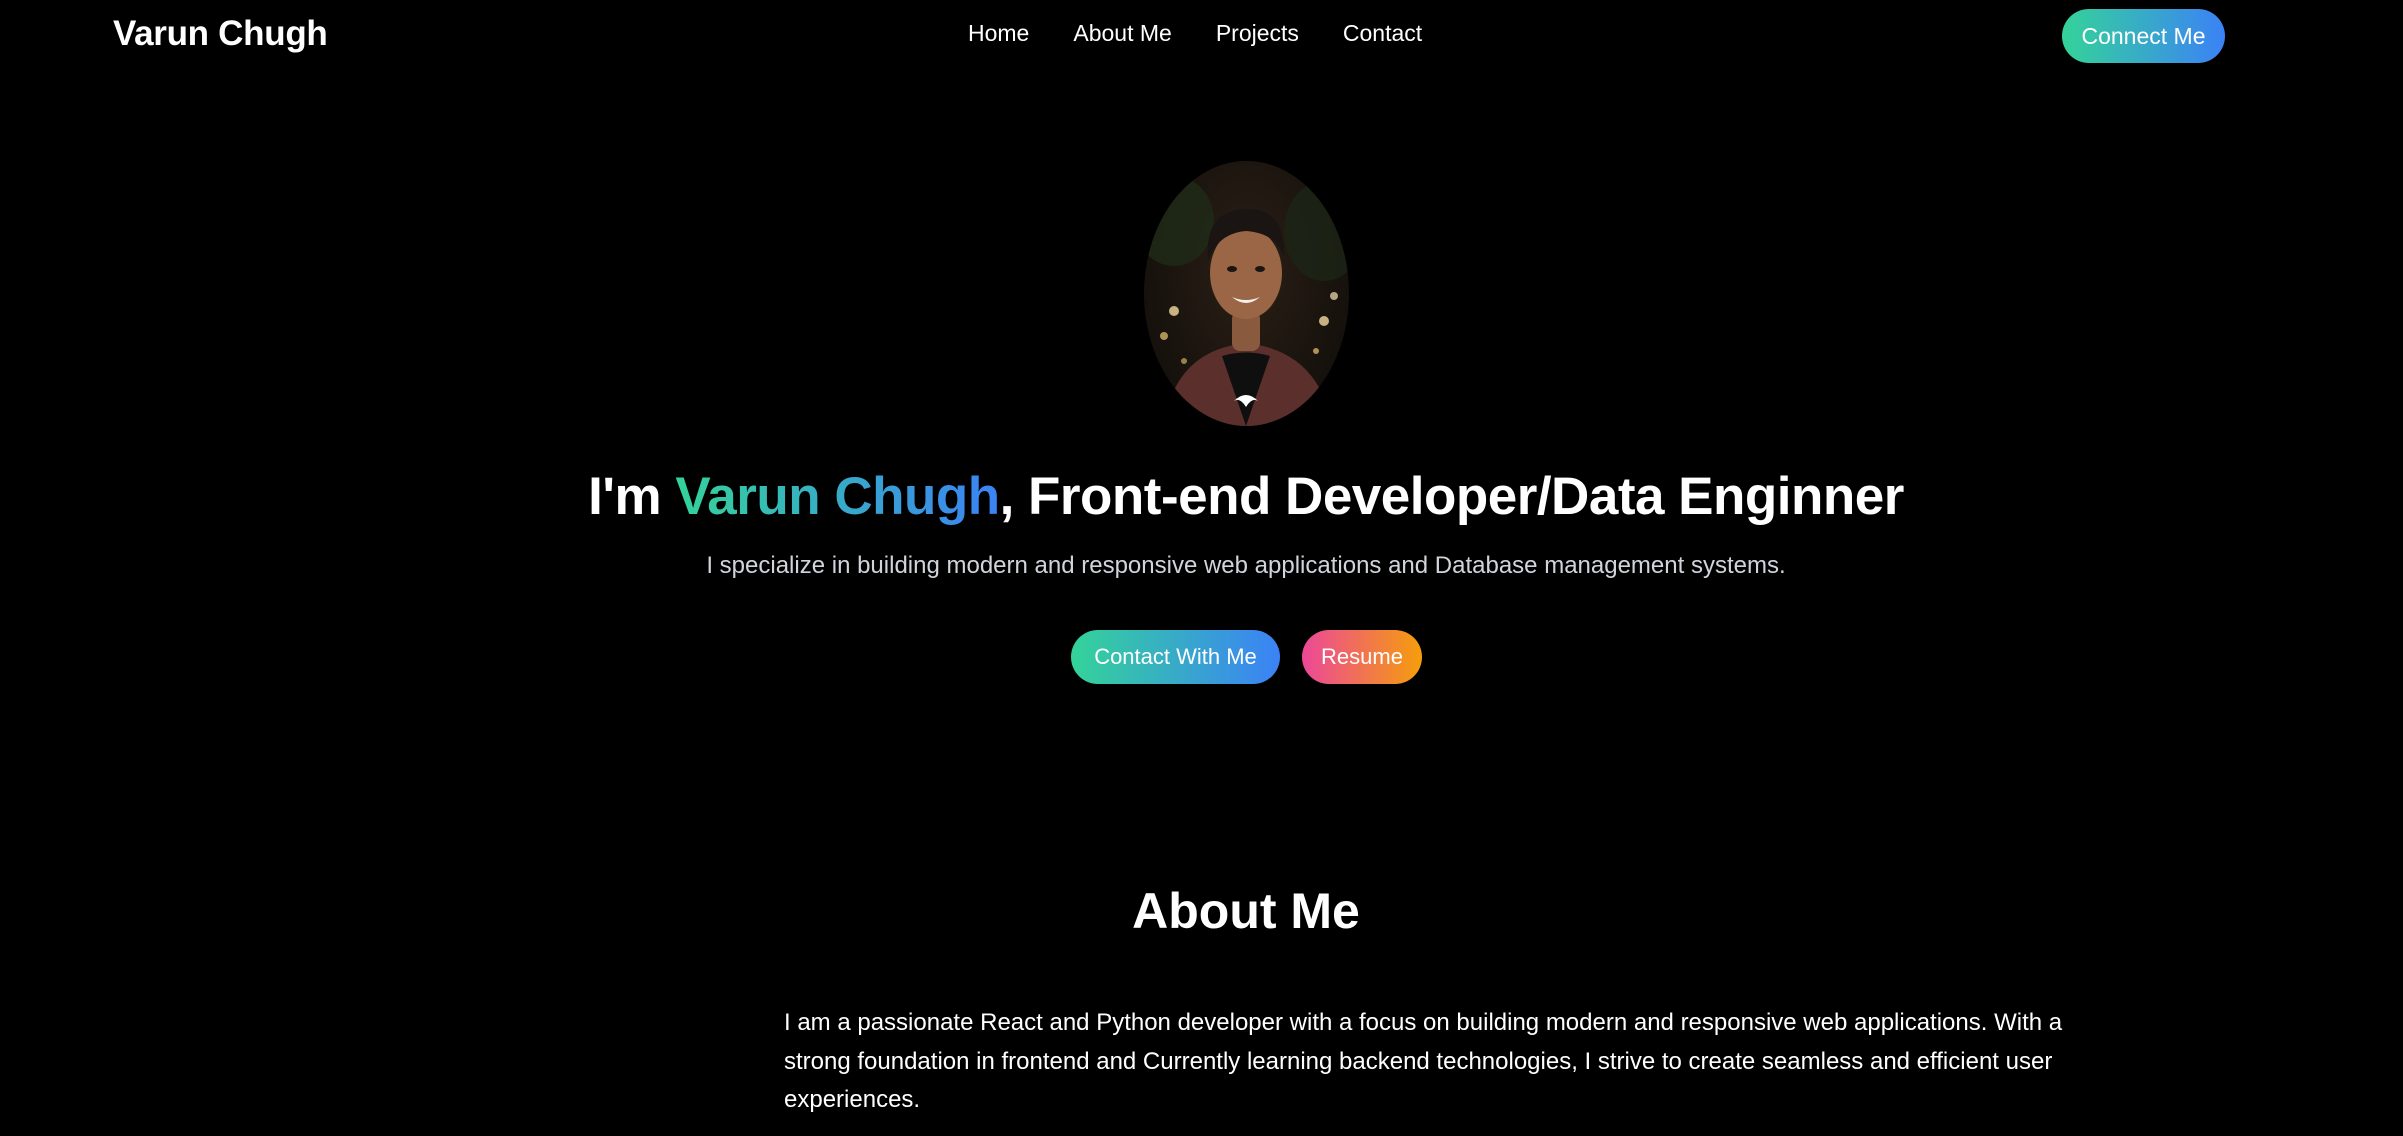 The height and width of the screenshot is (1136, 2403). Describe the element at coordinates (1362, 657) in the screenshot. I see `resume-button: Resume` at that location.